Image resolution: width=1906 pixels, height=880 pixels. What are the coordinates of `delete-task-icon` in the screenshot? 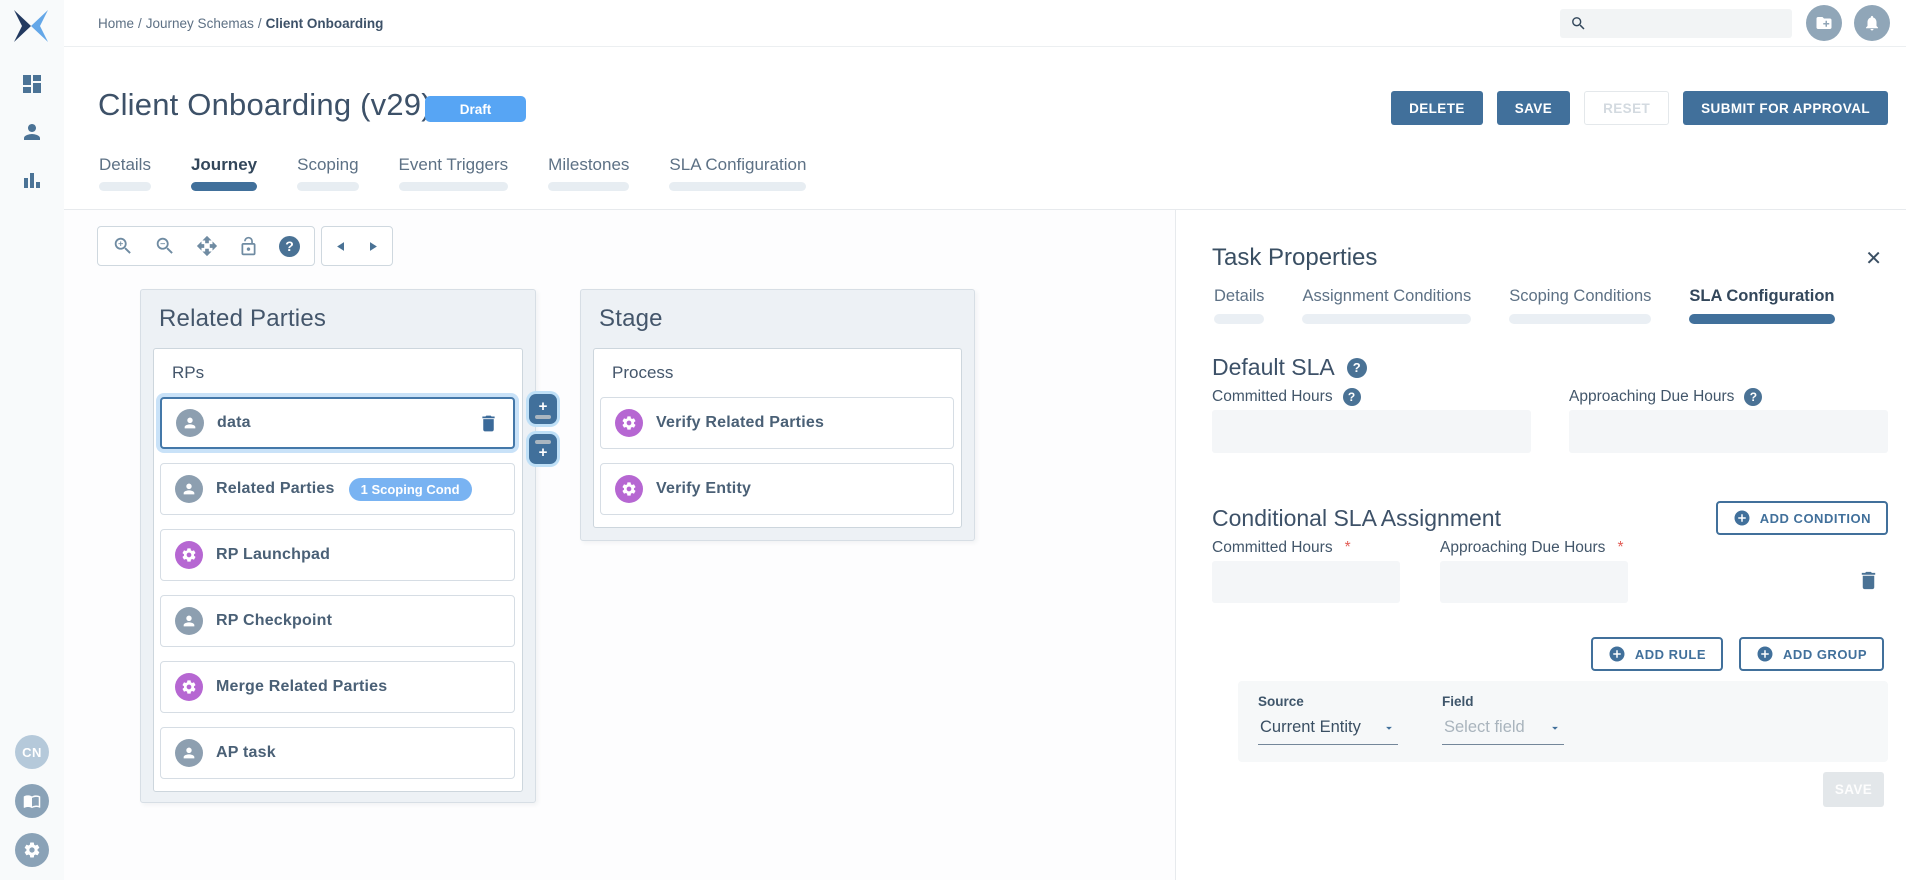 It's located at (488, 423).